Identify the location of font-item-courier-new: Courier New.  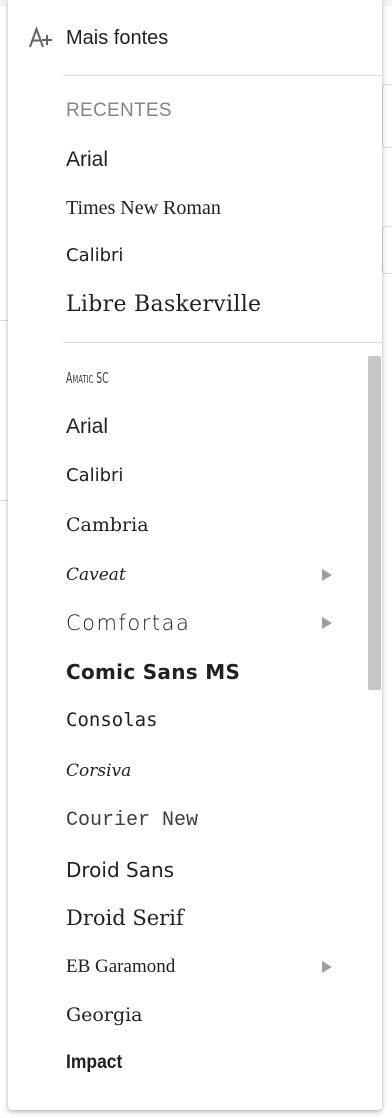
(188, 821).